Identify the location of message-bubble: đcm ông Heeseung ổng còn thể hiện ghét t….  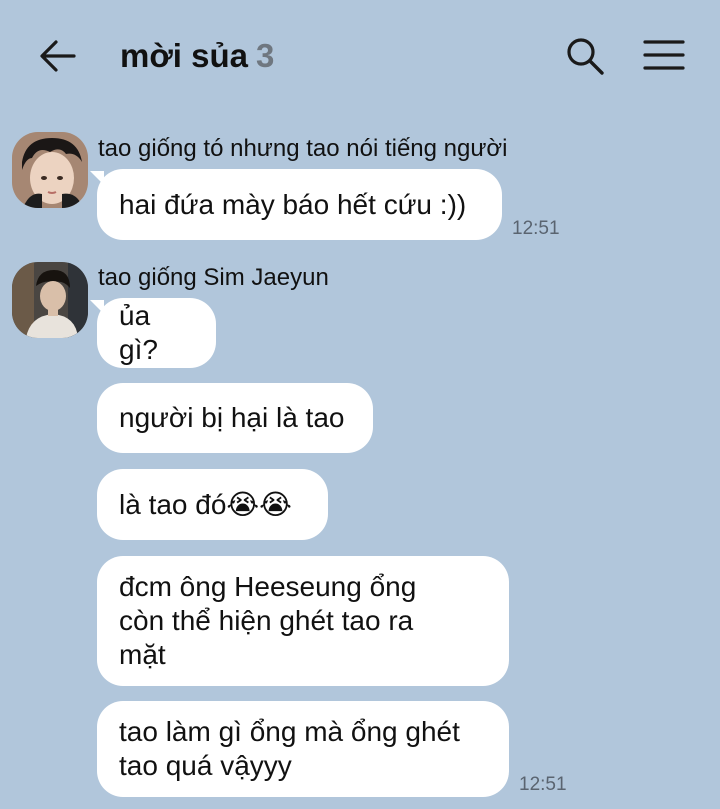
(303, 621).